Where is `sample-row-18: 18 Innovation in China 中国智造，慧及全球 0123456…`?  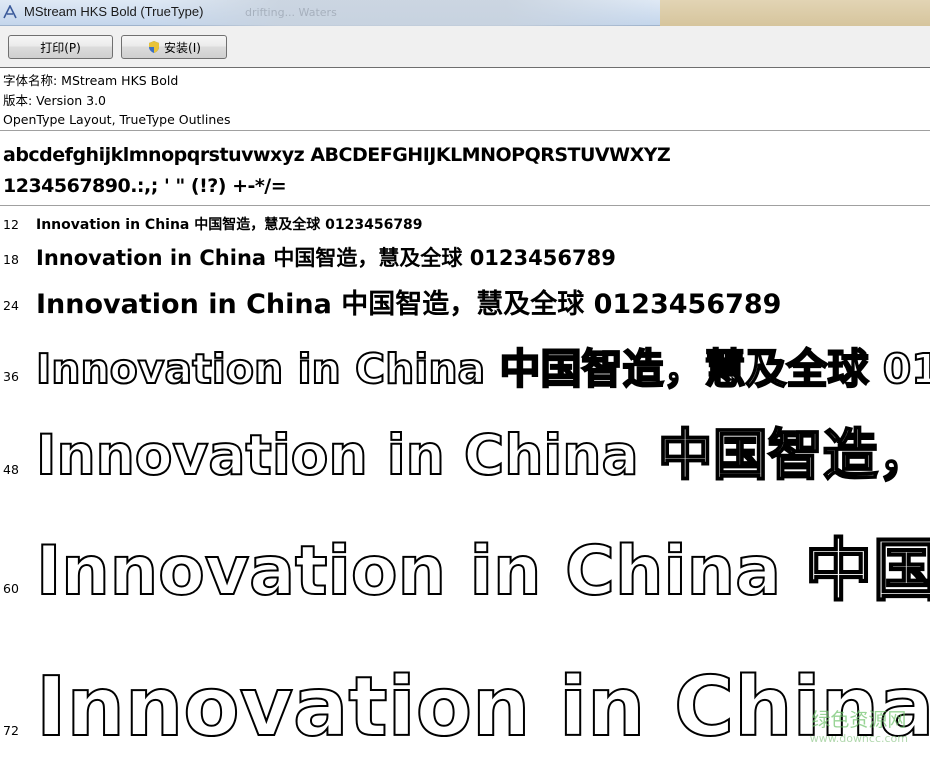
sample-row-18: 18 Innovation in China 中国智造，慧及全球 0123456… is located at coordinates (465, 257).